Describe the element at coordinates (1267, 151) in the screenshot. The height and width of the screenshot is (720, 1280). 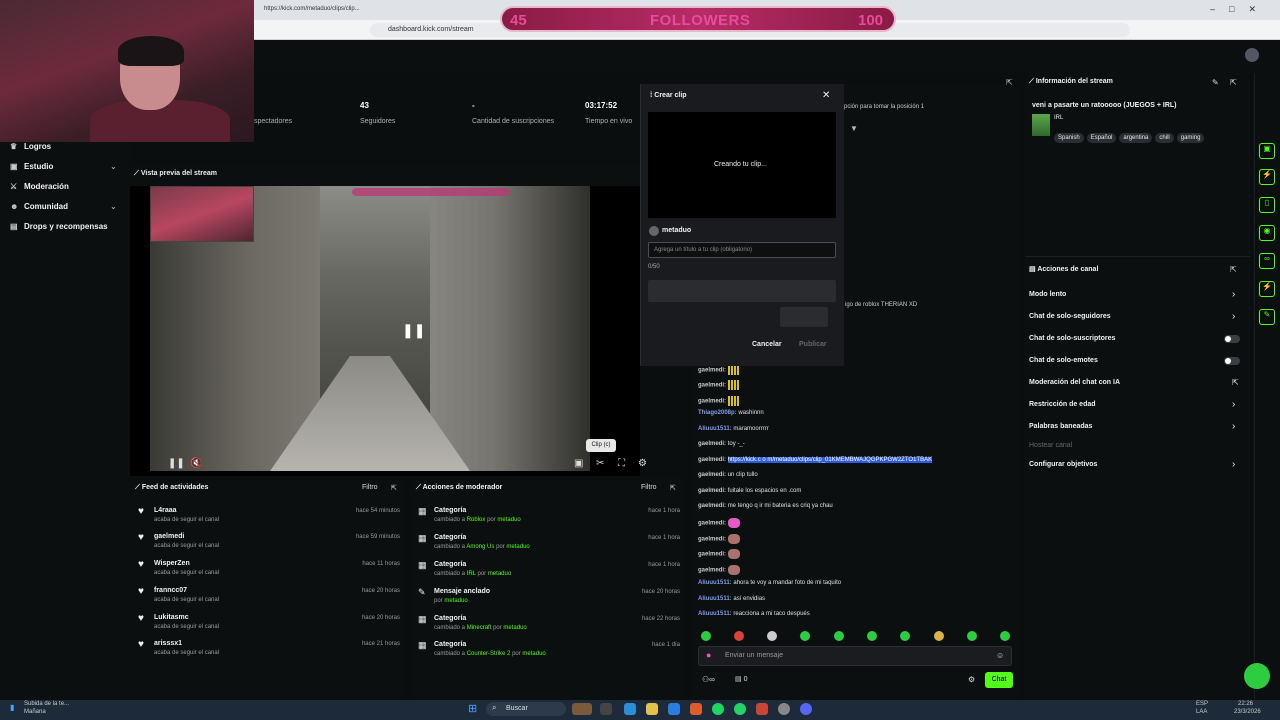
I see `tool-icon: ▣` at that location.